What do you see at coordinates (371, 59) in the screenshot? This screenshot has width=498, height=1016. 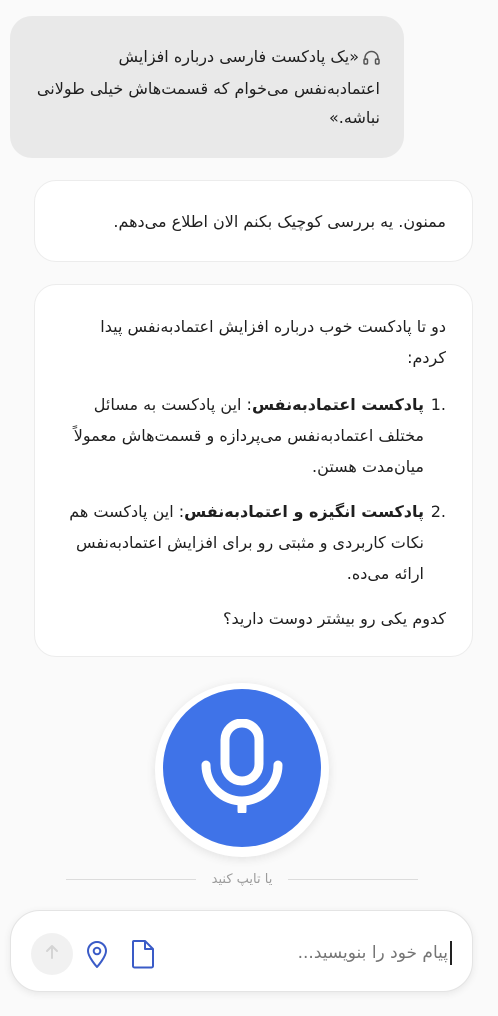 I see `headphones-icon` at bounding box center [371, 59].